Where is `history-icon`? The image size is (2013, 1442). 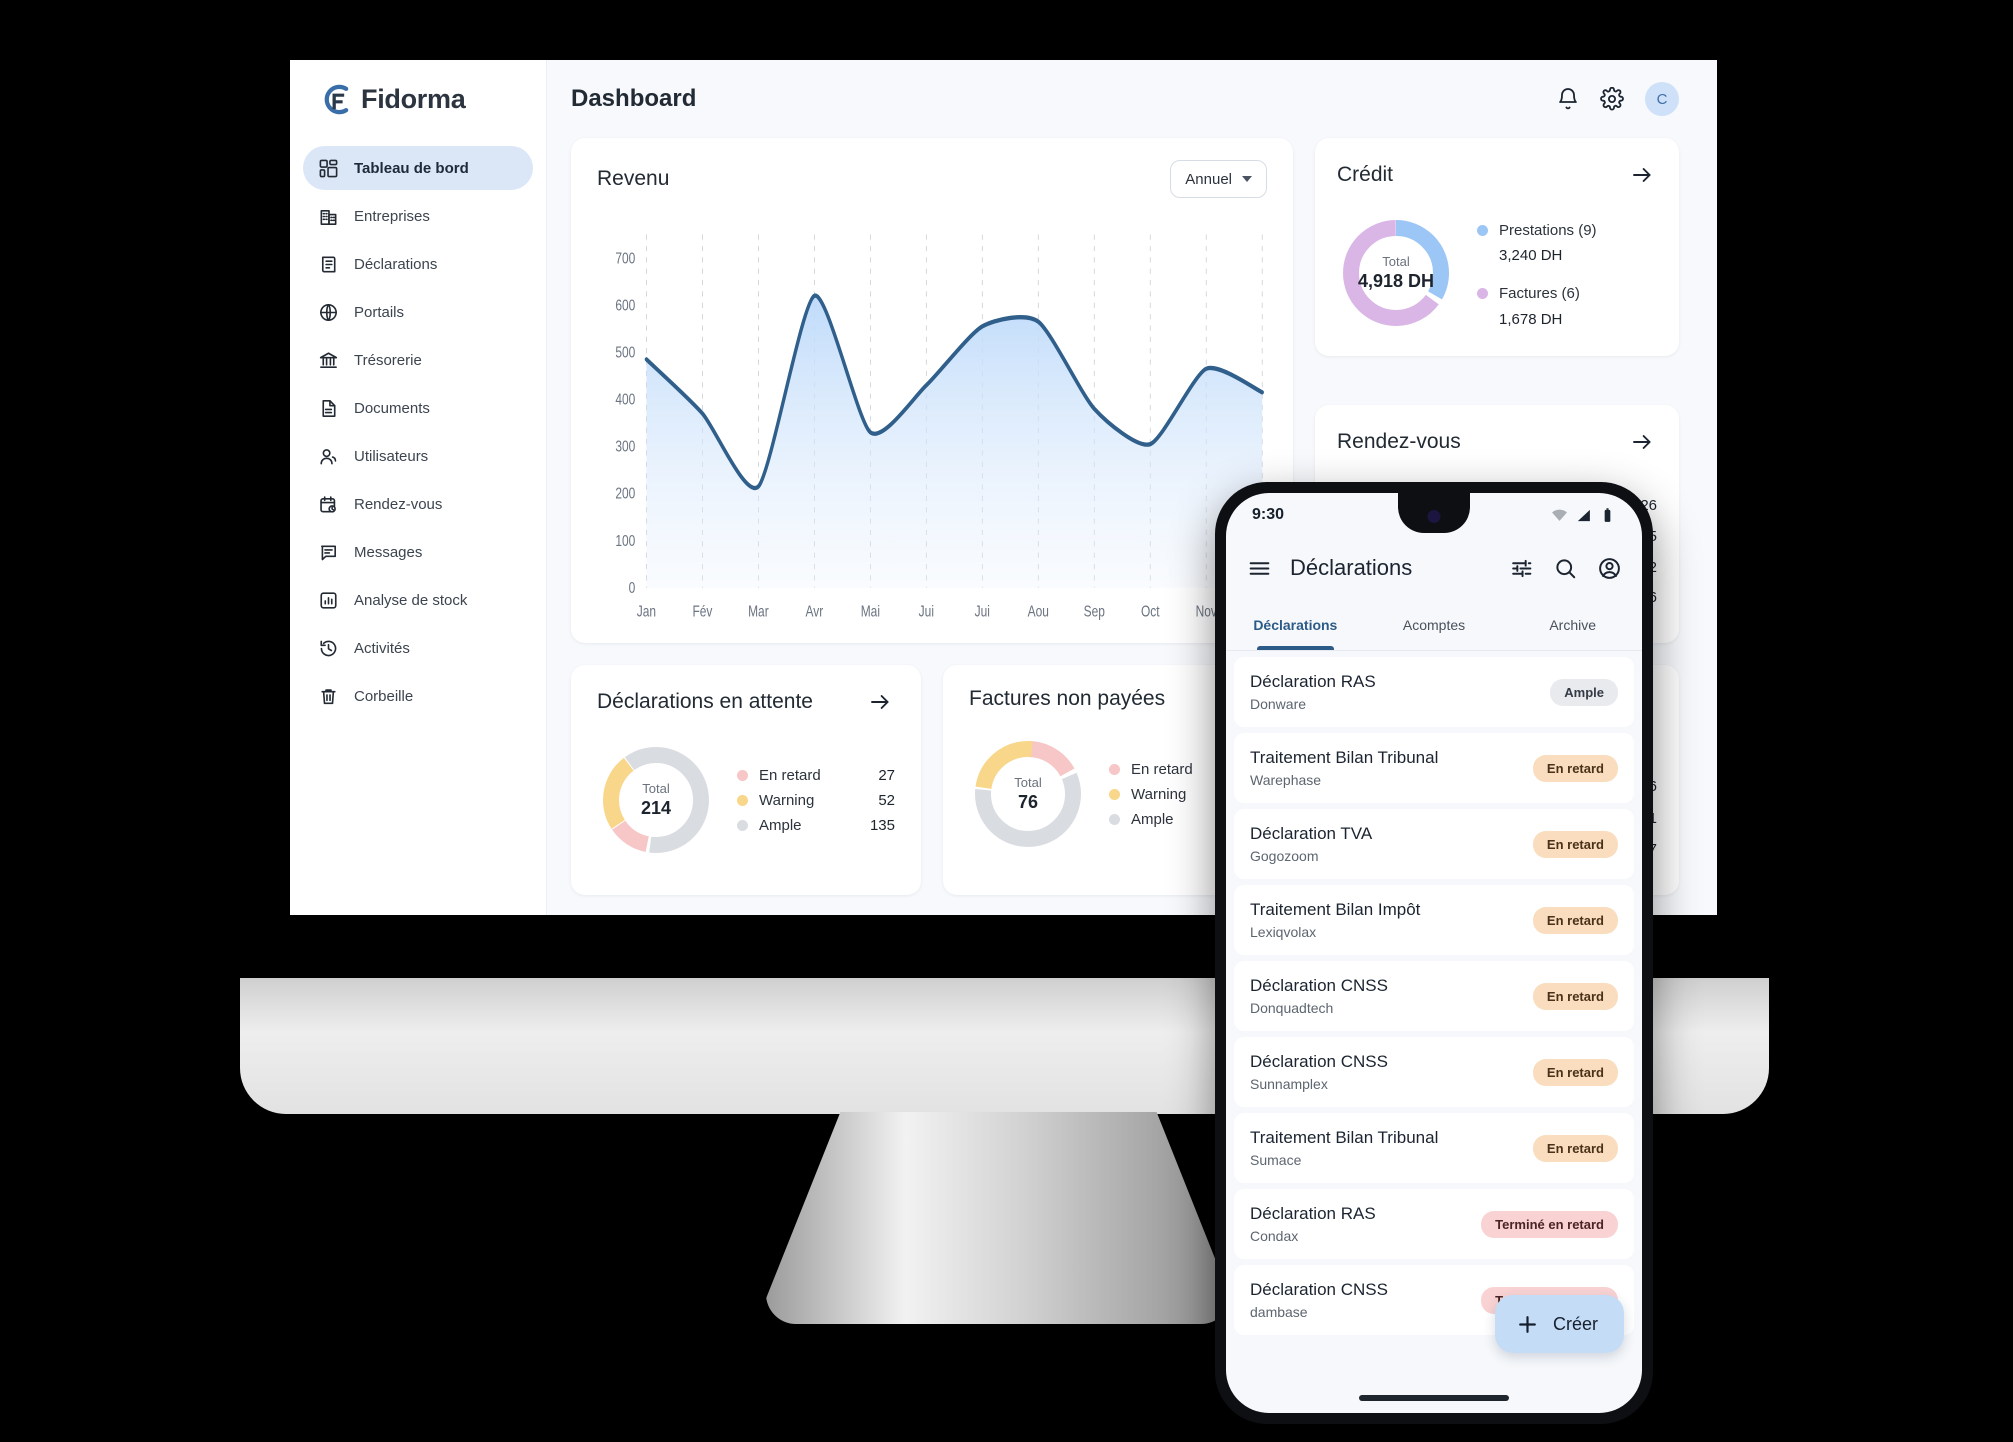 history-icon is located at coordinates (328, 648).